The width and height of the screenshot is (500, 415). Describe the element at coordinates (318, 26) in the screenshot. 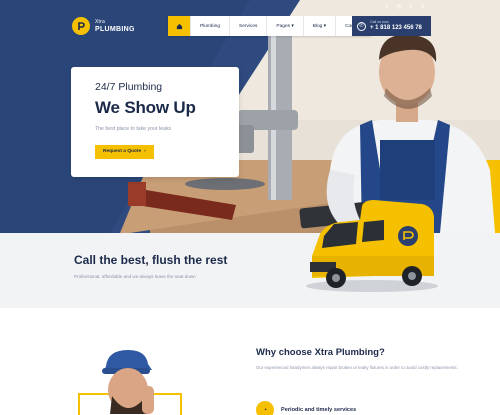

I see `nav-item-blog: Blog ▾` at that location.